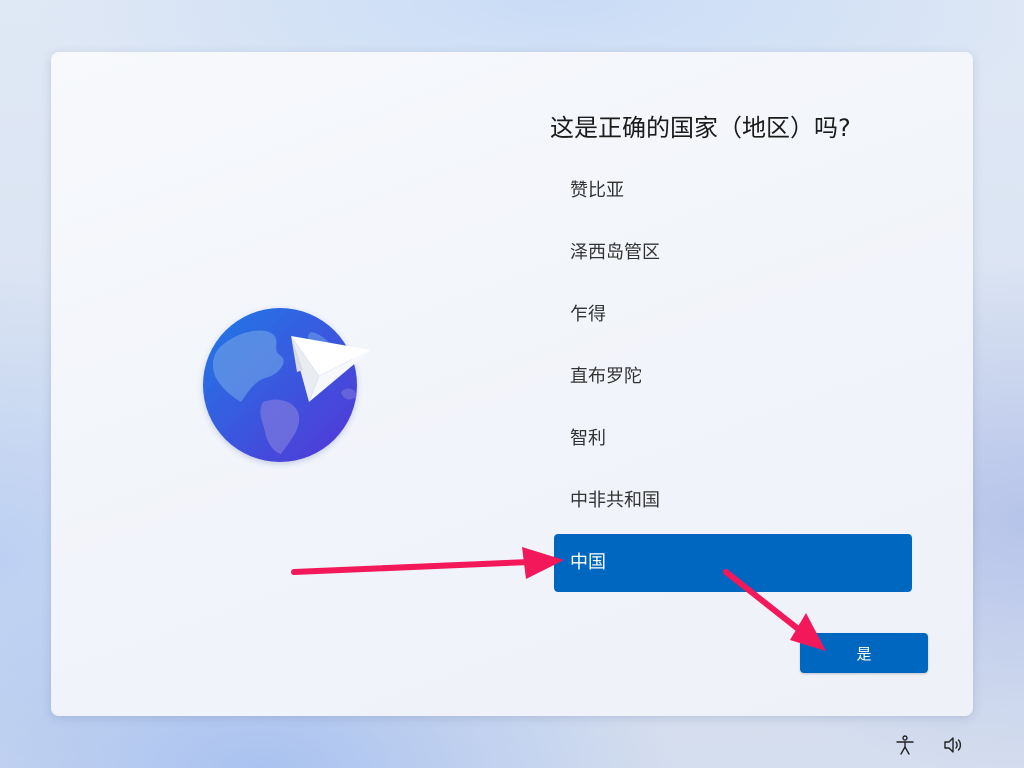 The height and width of the screenshot is (768, 1024). I want to click on accessibility-icon, so click(905, 745).